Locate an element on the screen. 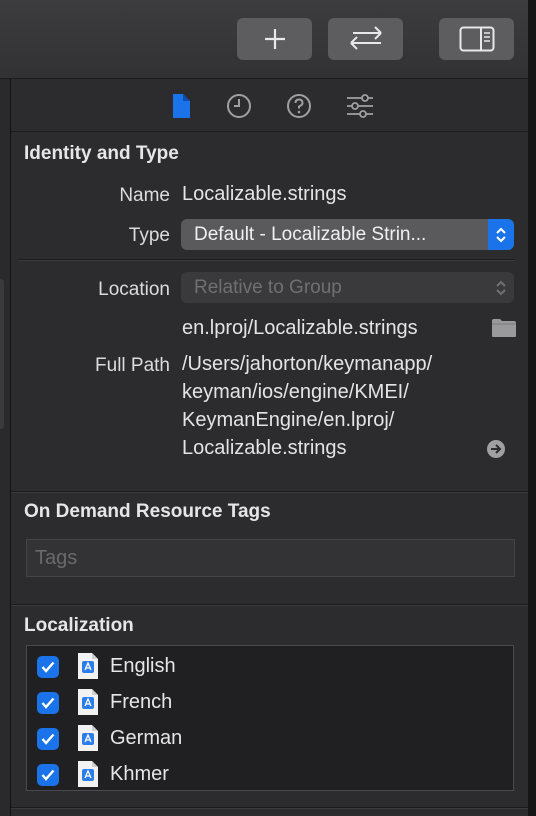 This screenshot has width=536, height=816. identity-type-title: Identity and Type is located at coordinates (101, 153).